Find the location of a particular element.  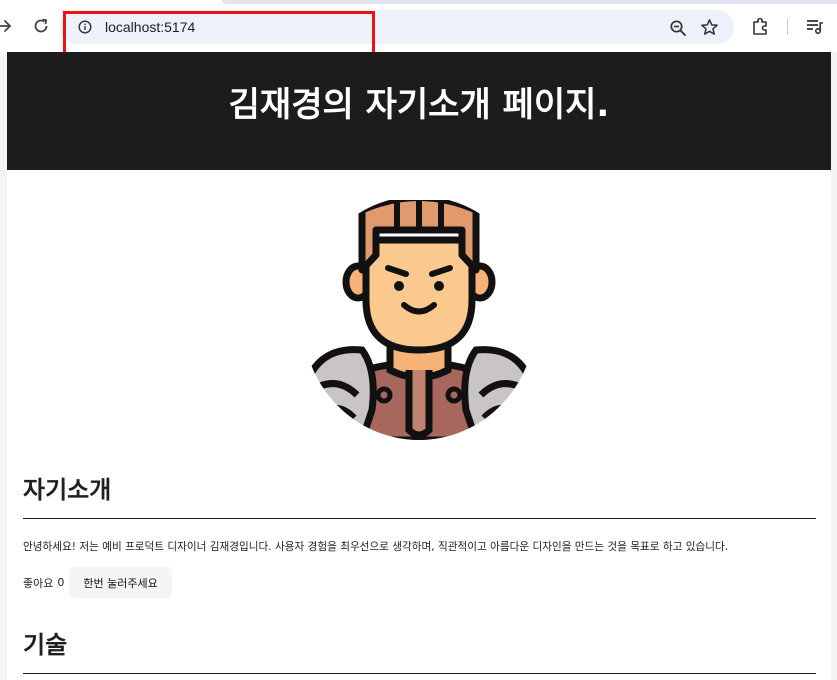

page-title: 김재경의 자기소개 페이지. is located at coordinates (419, 105).